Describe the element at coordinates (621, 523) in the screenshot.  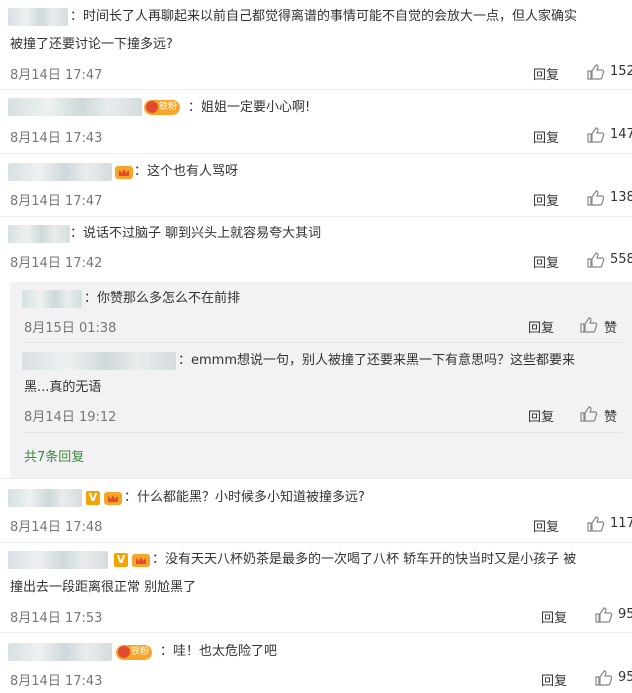
I see `like-count: 117` at that location.